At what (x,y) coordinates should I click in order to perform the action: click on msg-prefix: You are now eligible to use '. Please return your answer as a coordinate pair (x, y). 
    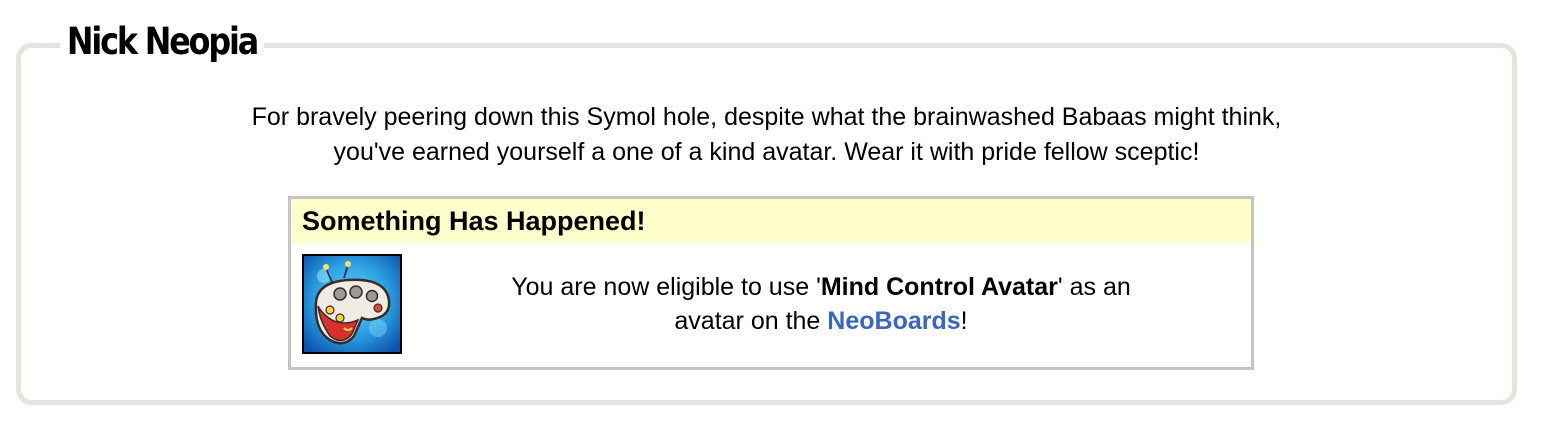
    Looking at the image, I should click on (666, 287).